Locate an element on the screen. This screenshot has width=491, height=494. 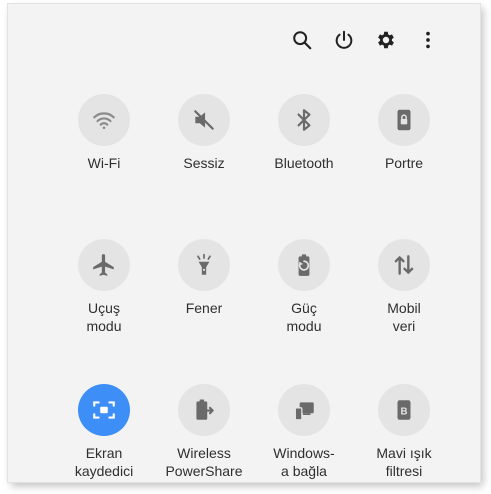
more-vert-icon is located at coordinates (428, 40).